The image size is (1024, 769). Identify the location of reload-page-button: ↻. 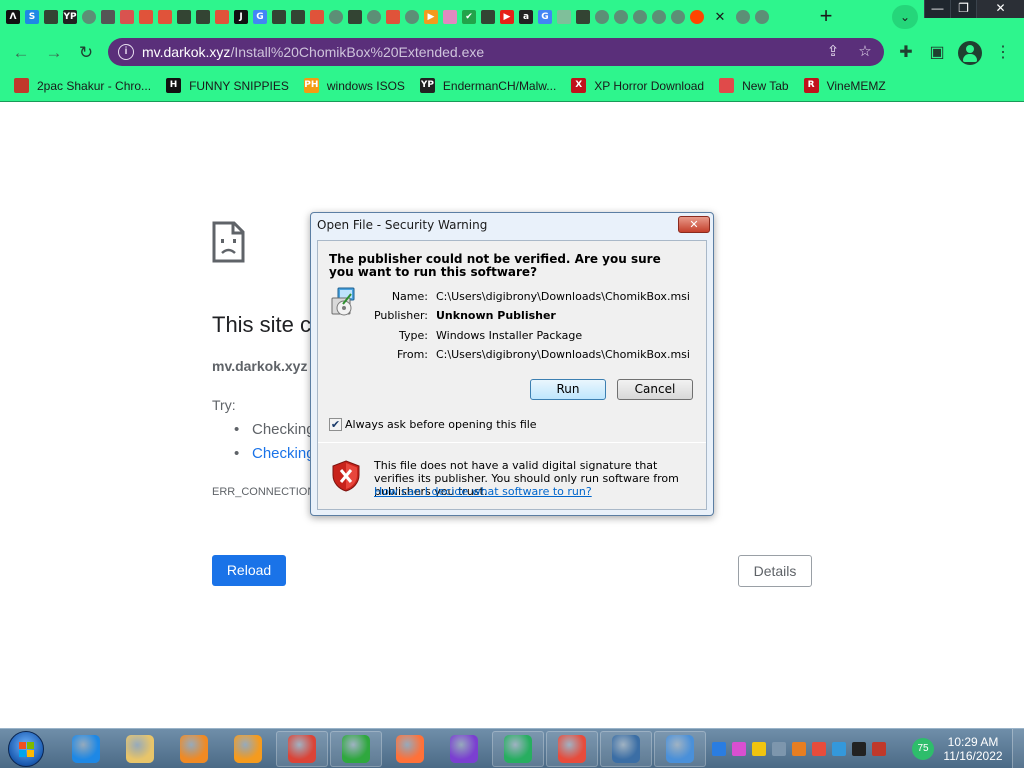
(86, 53).